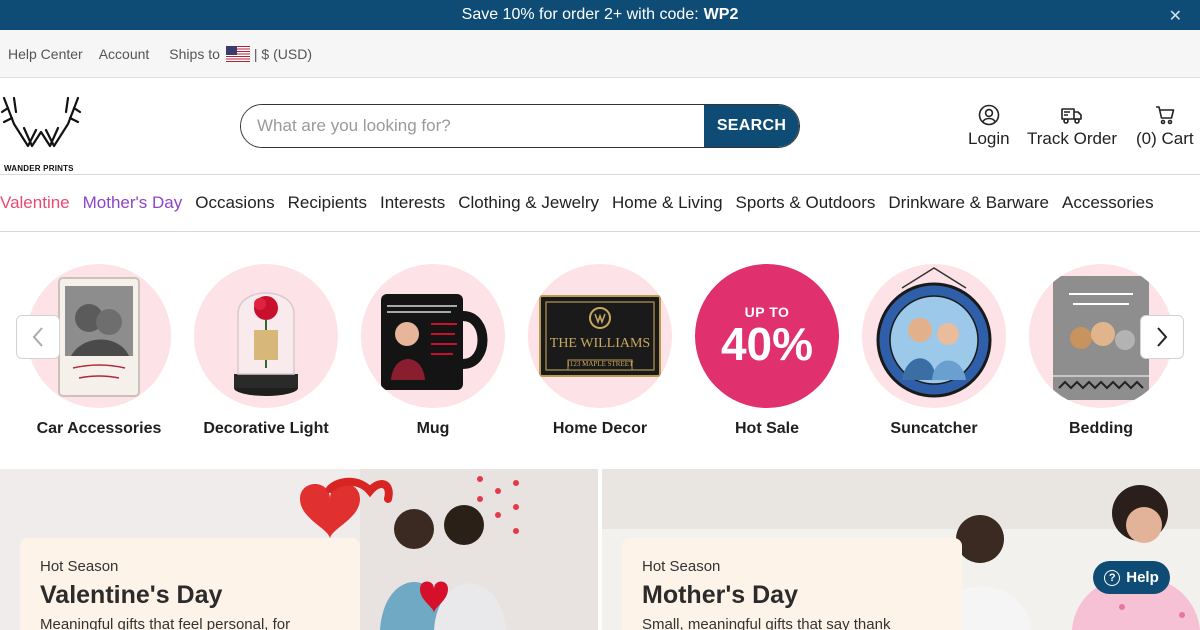  Describe the element at coordinates (1072, 126) in the screenshot. I see `track-order-button: Track Order` at that location.